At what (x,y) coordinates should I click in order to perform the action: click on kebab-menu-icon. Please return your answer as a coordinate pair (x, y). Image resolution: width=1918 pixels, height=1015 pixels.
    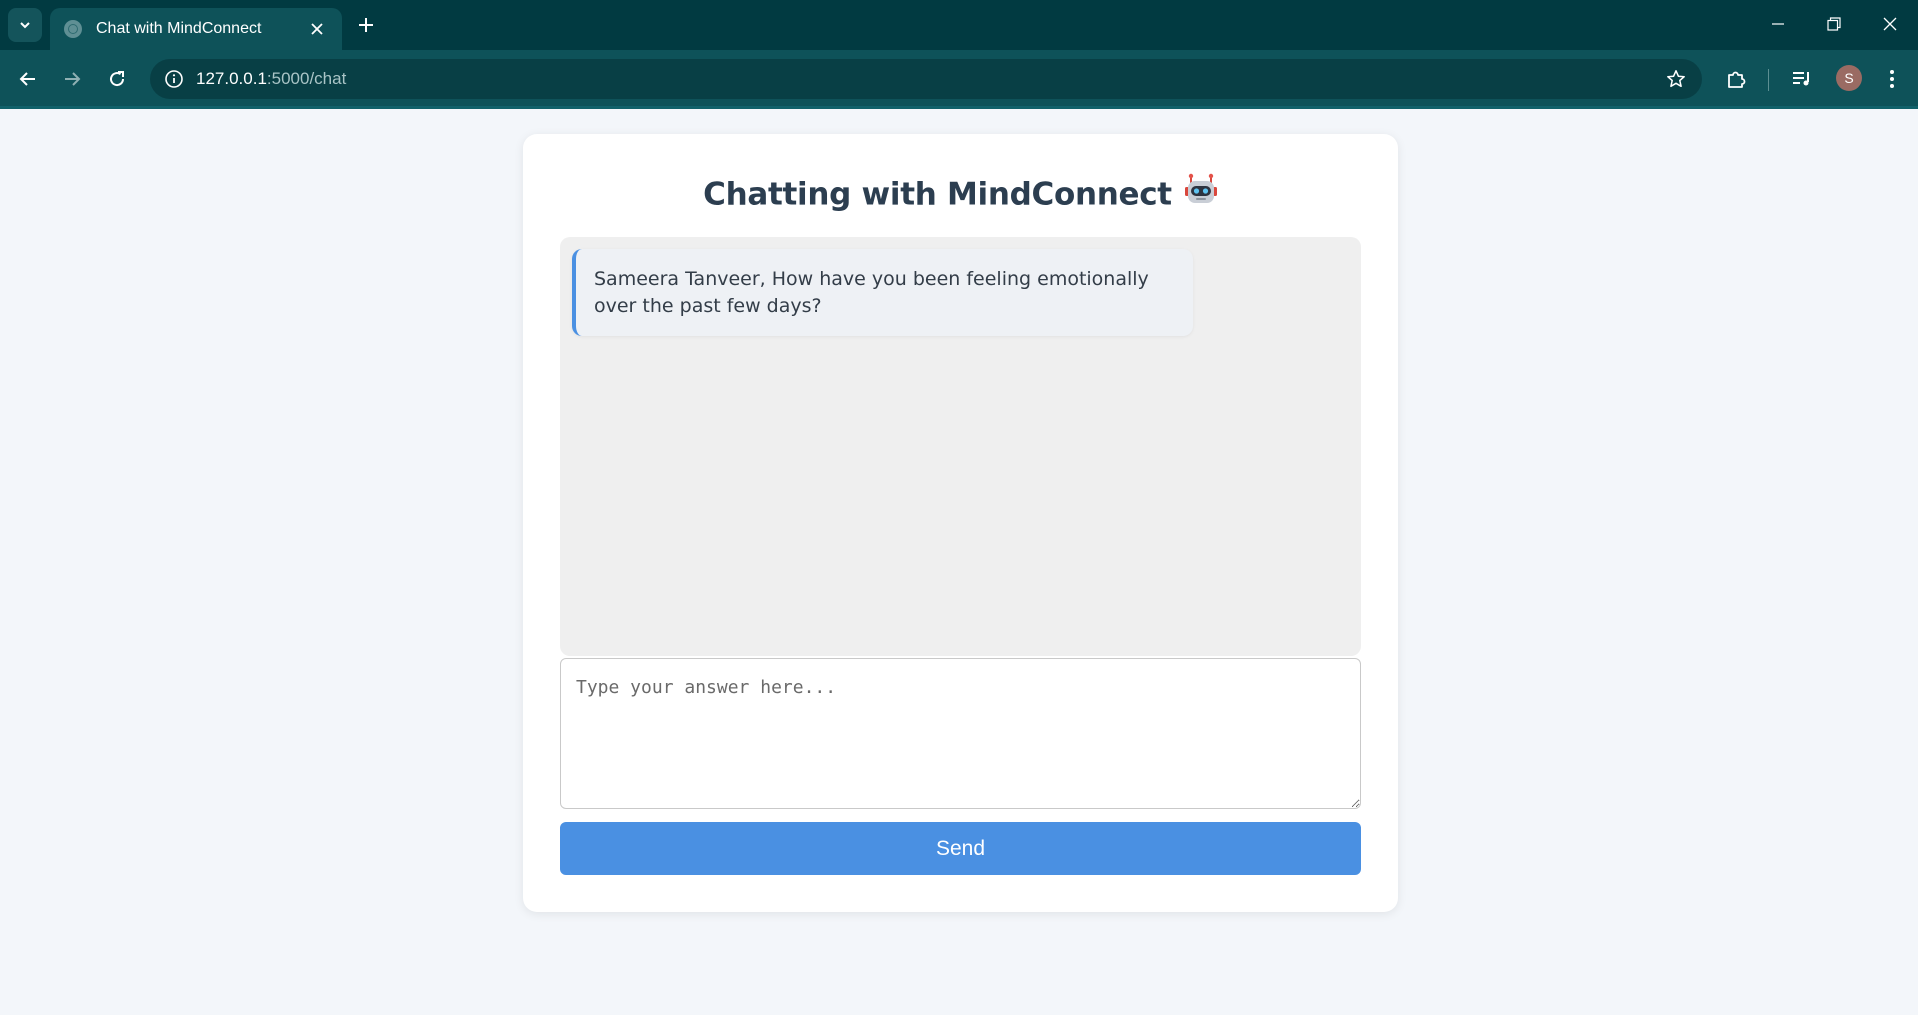
    Looking at the image, I should click on (1892, 79).